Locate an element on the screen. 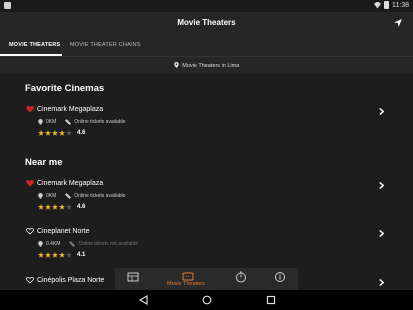 The height and width of the screenshot is (310, 413). bottom-nav-active-label: Movie Theaters is located at coordinates (186, 284).